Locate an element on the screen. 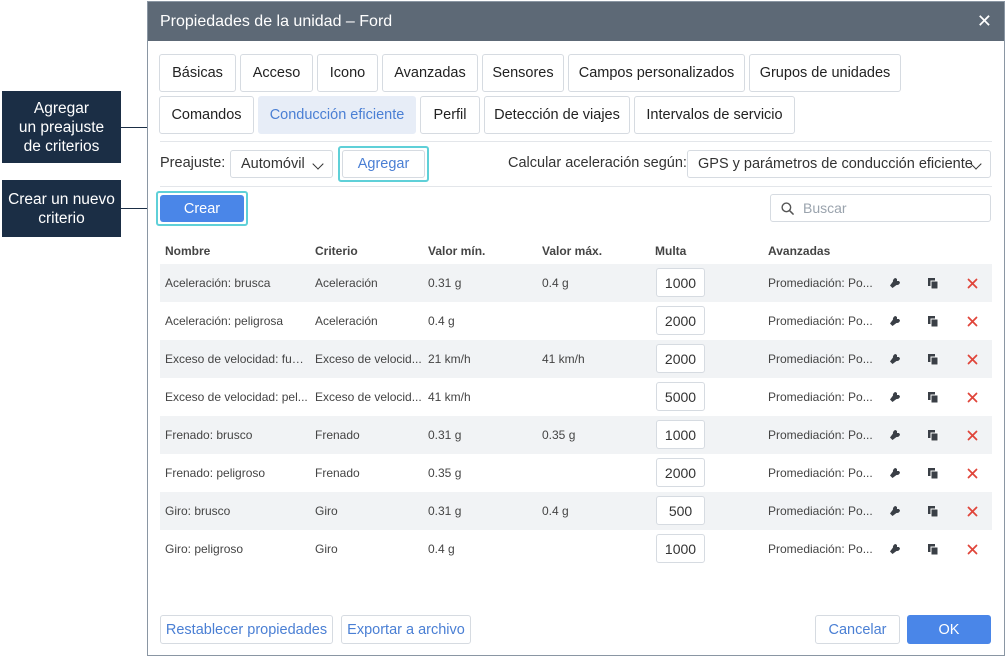  close-icon: ✕ is located at coordinates (984, 21).